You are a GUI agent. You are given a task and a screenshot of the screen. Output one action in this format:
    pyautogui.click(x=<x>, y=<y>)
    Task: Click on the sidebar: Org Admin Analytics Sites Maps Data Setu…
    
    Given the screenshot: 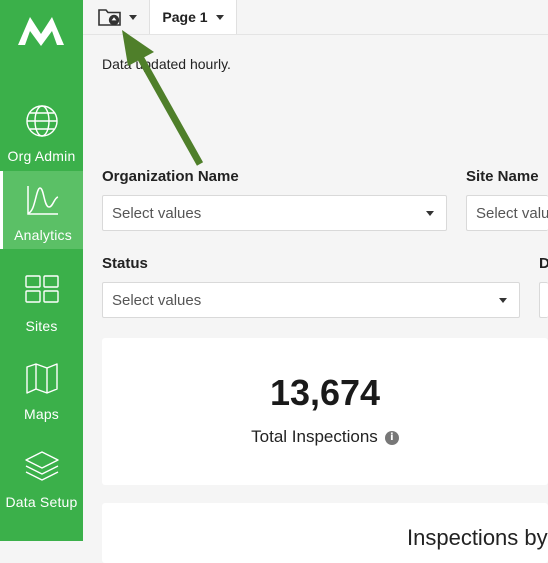 What is the action you would take?
    pyautogui.click(x=41, y=270)
    